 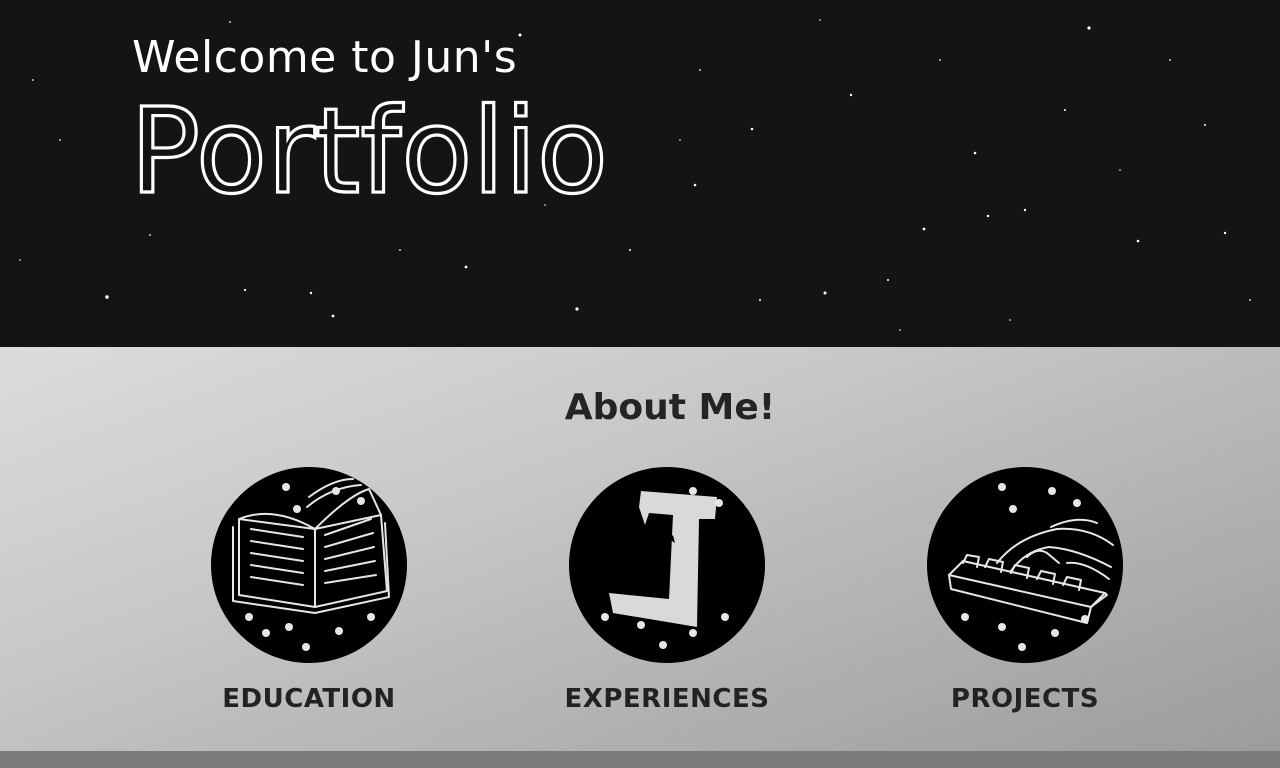 I want to click on open-book-icon, so click(x=311, y=564).